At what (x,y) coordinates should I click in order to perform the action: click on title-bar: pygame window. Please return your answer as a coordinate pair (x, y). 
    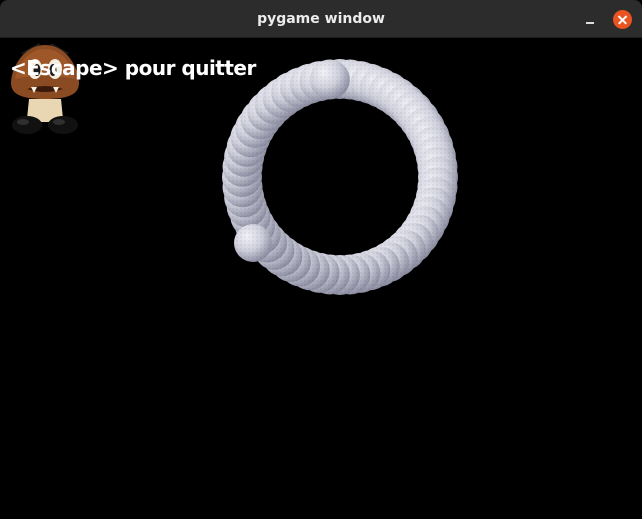
    Looking at the image, I should click on (321, 19).